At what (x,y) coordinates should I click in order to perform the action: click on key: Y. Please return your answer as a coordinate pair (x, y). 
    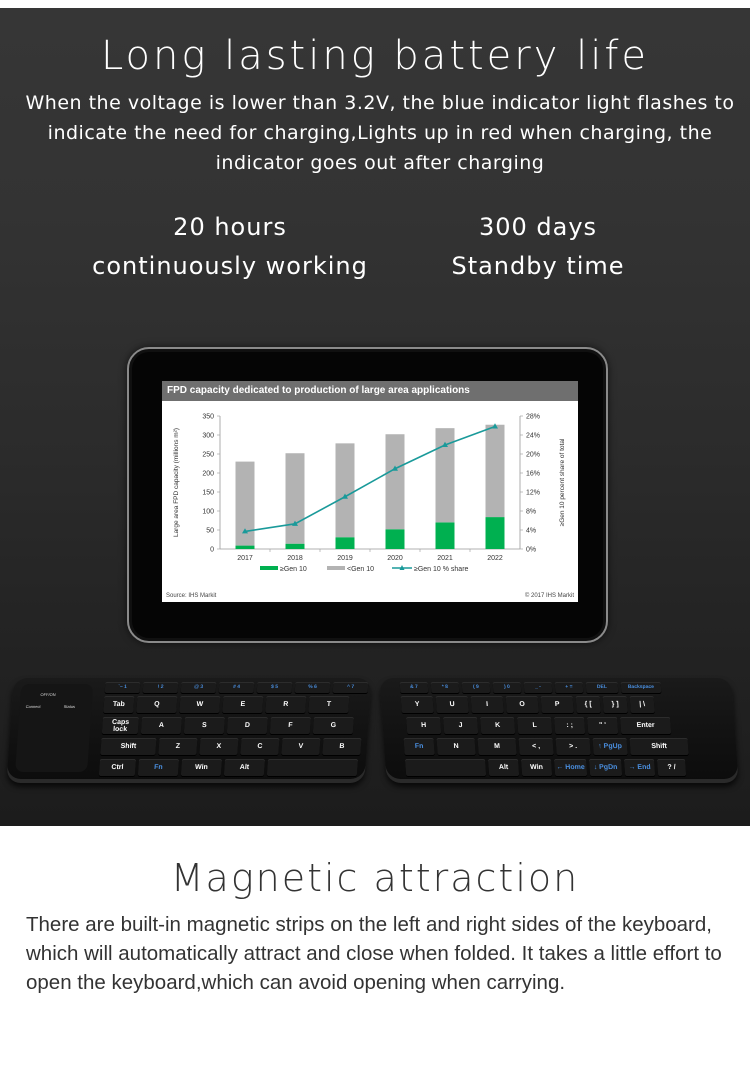
    Looking at the image, I should click on (417, 704).